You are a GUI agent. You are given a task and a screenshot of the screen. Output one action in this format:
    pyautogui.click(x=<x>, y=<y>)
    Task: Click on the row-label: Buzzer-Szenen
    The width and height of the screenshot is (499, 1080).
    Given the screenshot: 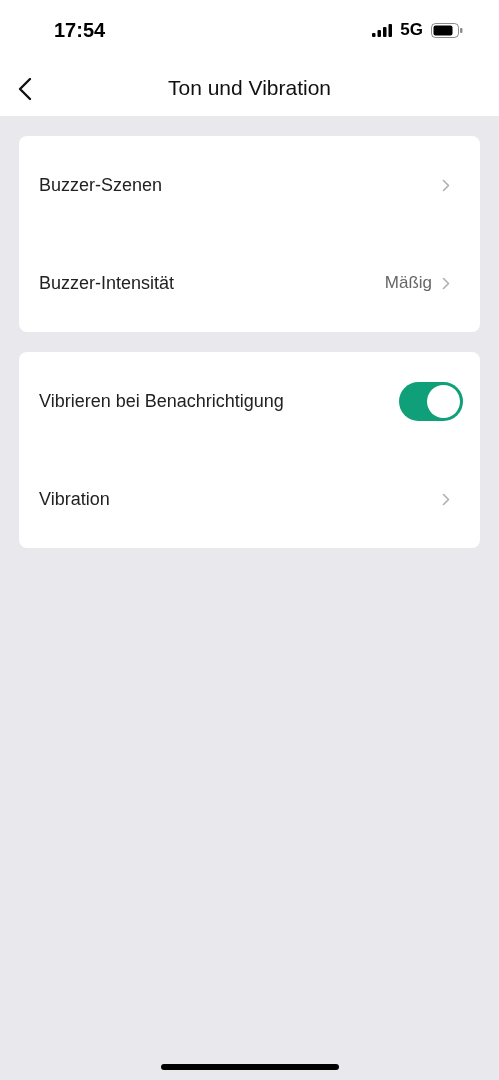 What is the action you would take?
    pyautogui.click(x=101, y=185)
    